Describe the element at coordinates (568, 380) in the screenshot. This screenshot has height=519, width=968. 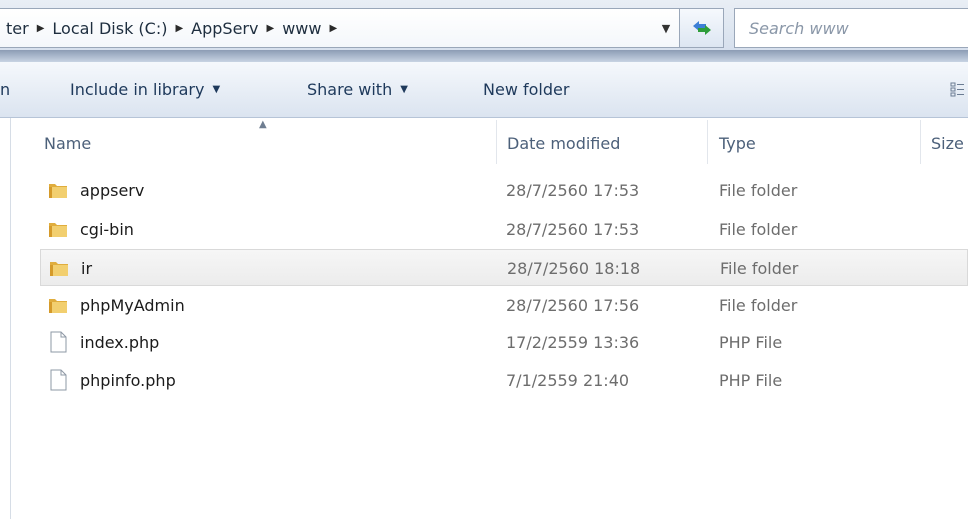
I see `file-date: 7/1/2559 21:40` at that location.